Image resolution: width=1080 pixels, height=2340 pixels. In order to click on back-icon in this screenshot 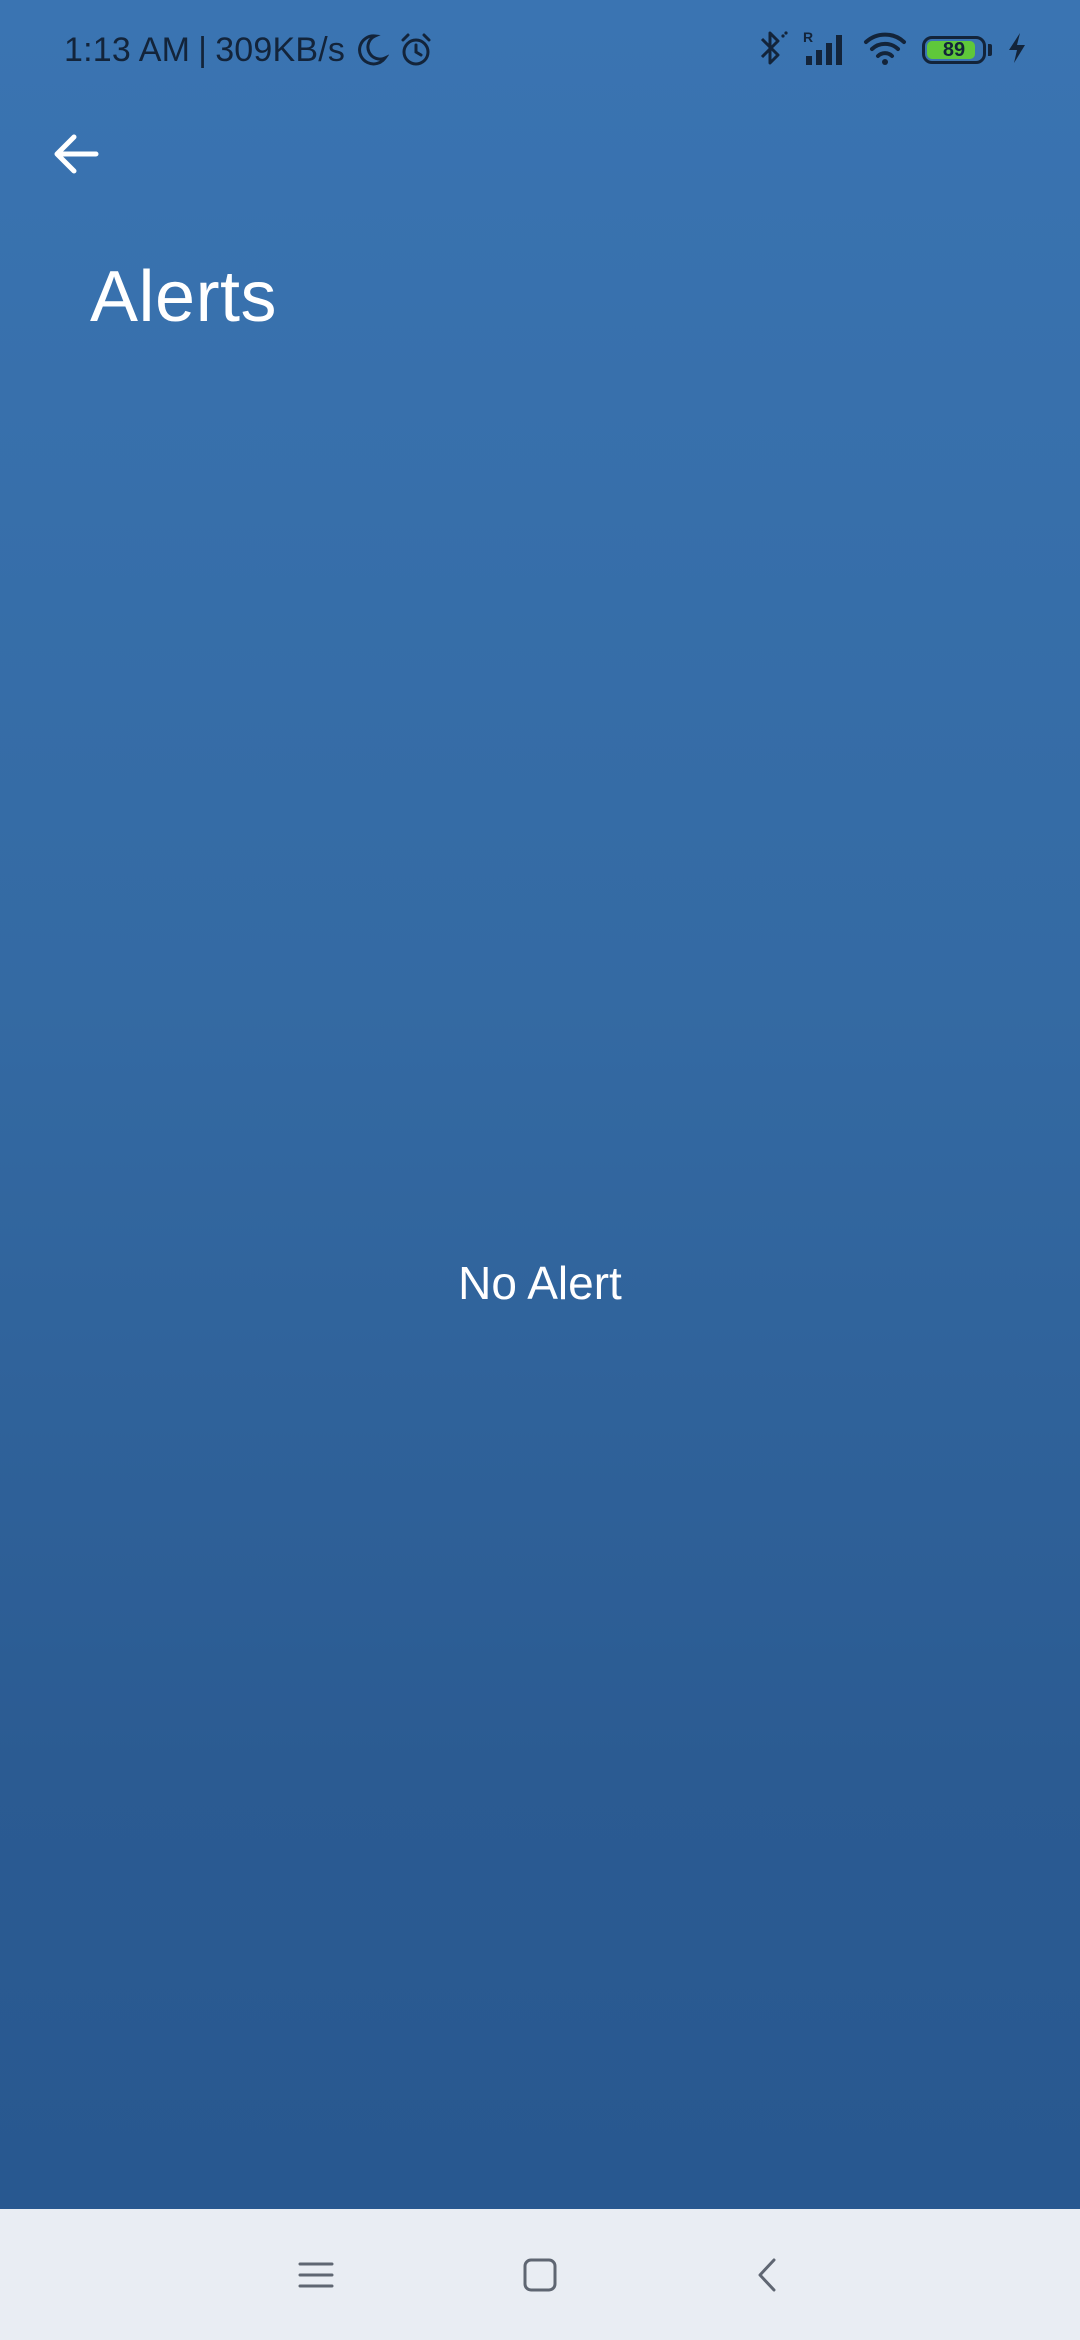, I will do `click(767, 2275)`.